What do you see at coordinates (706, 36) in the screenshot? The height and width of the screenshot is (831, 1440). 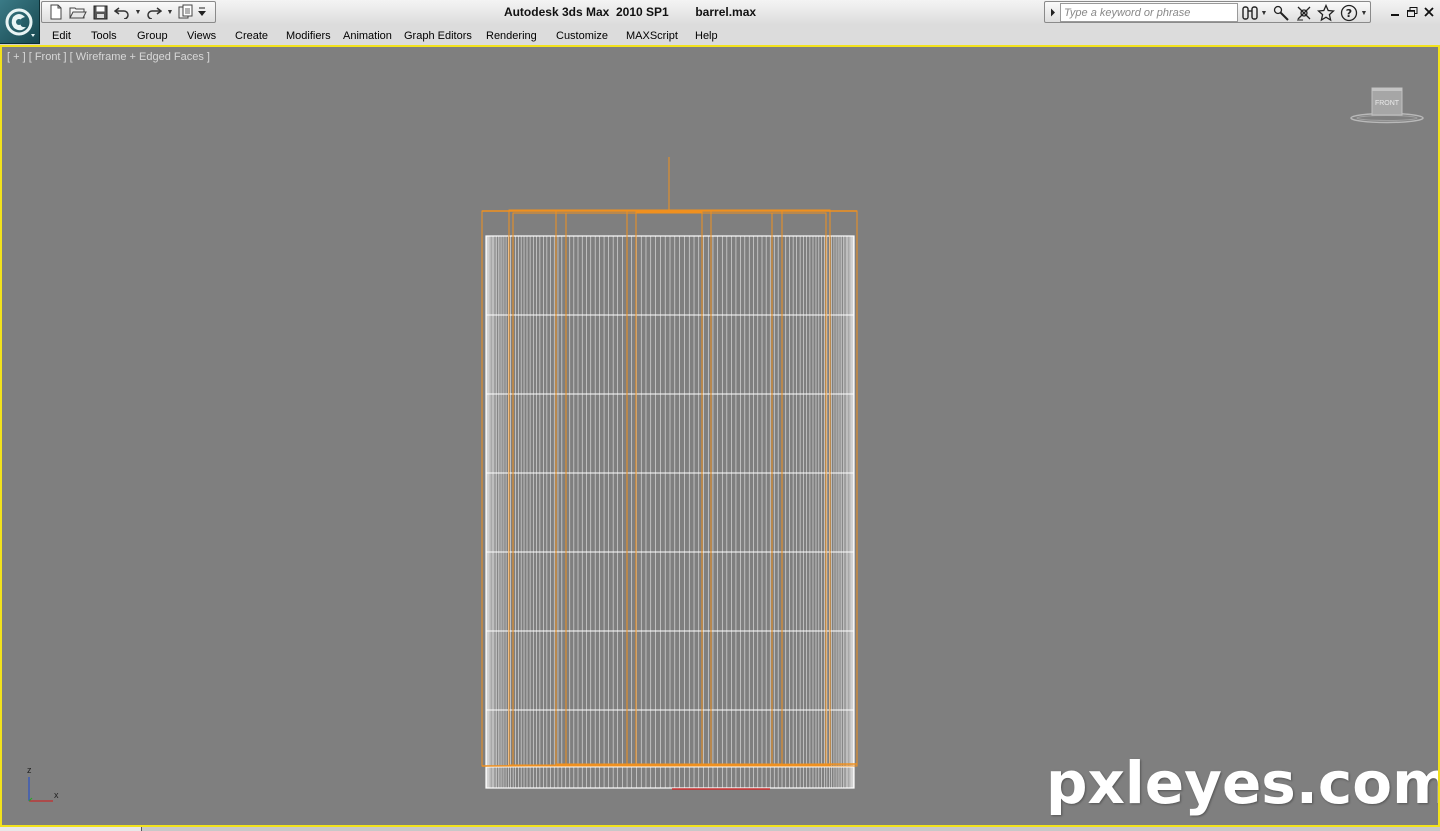 I see `menu-help: Help` at bounding box center [706, 36].